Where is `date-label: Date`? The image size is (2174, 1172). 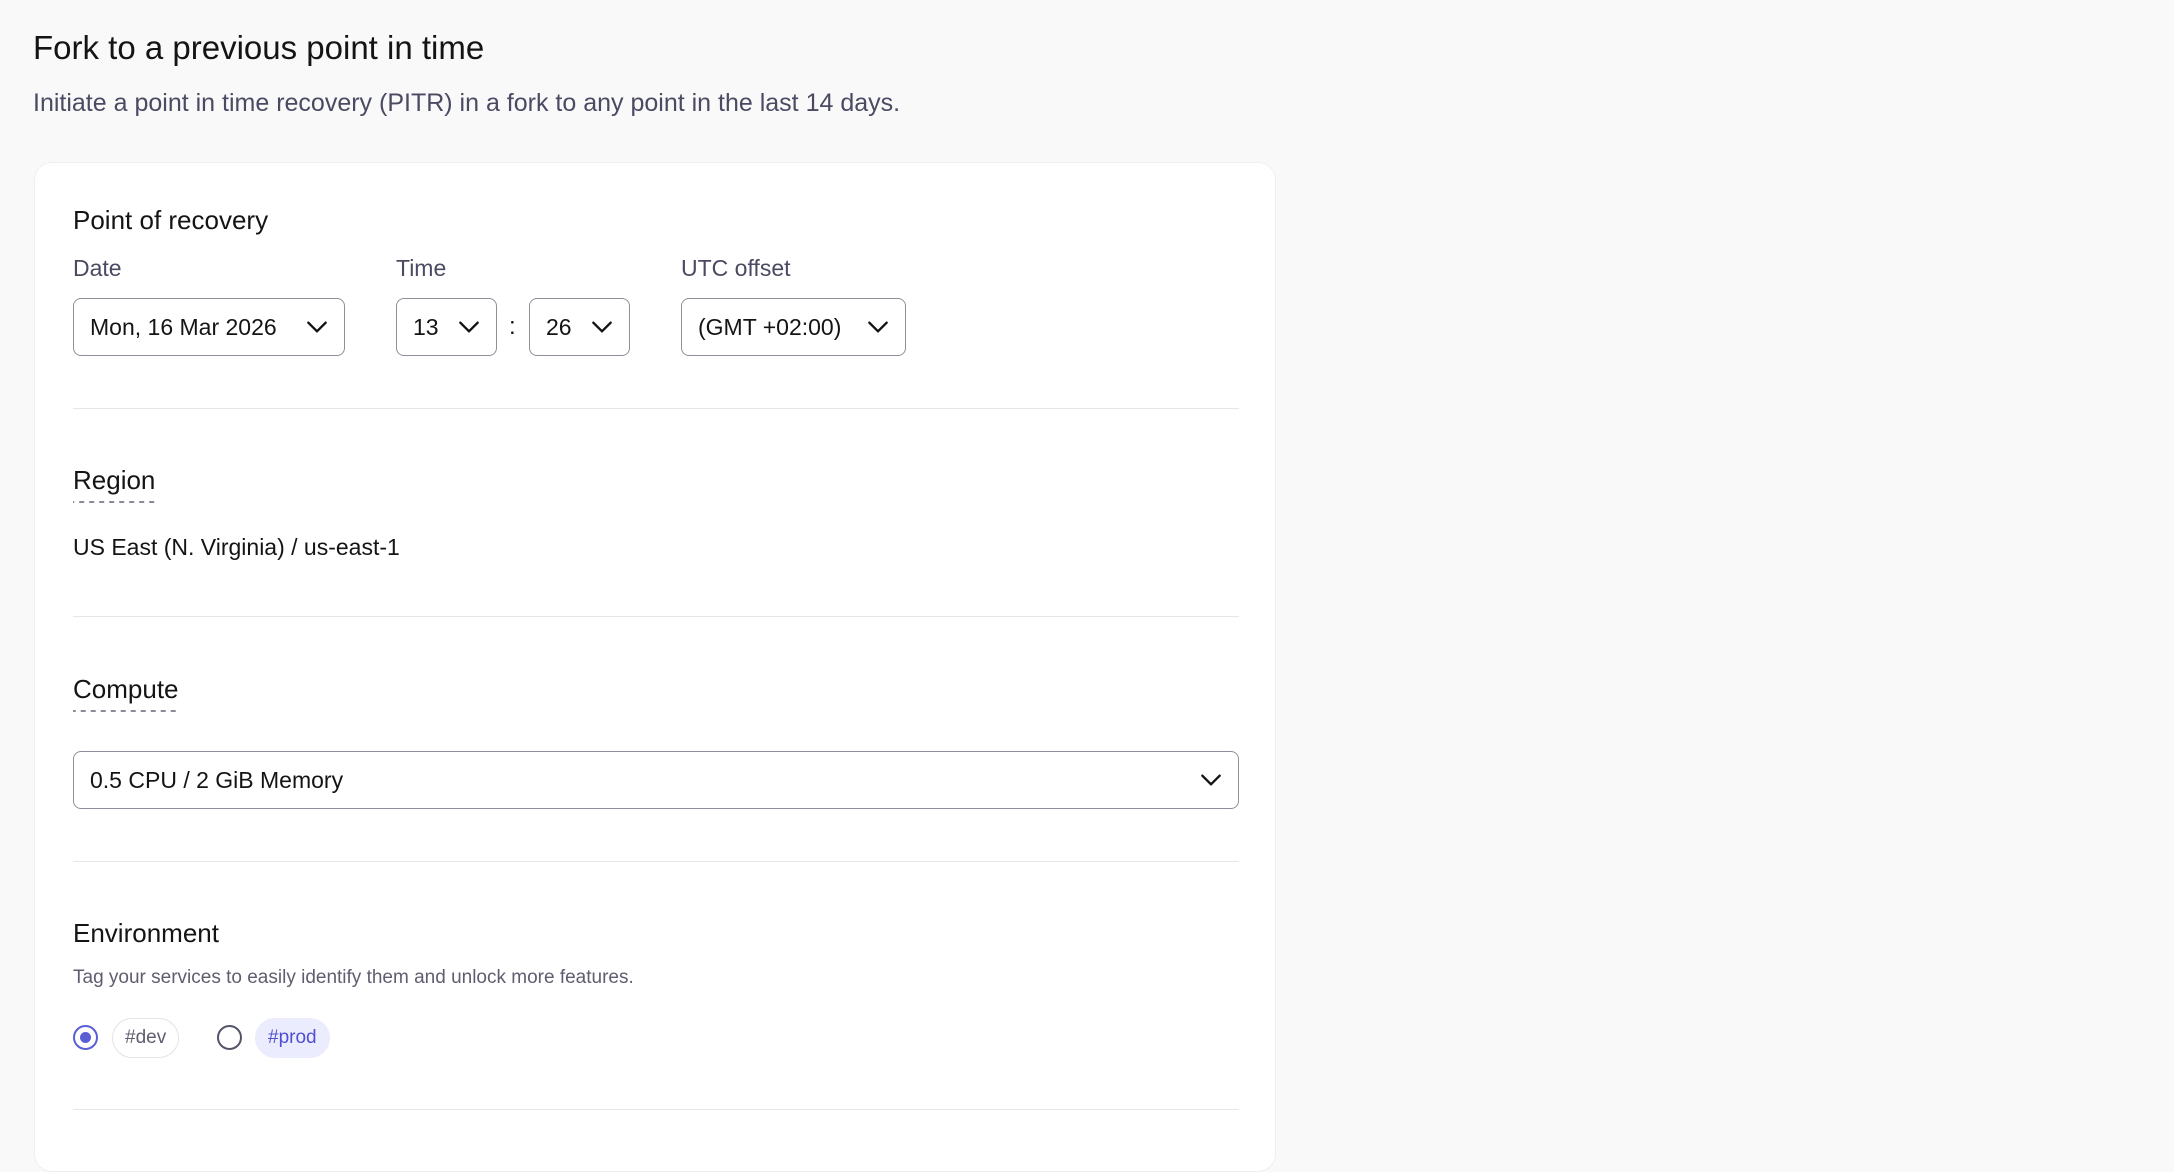 date-label: Date is located at coordinates (97, 268).